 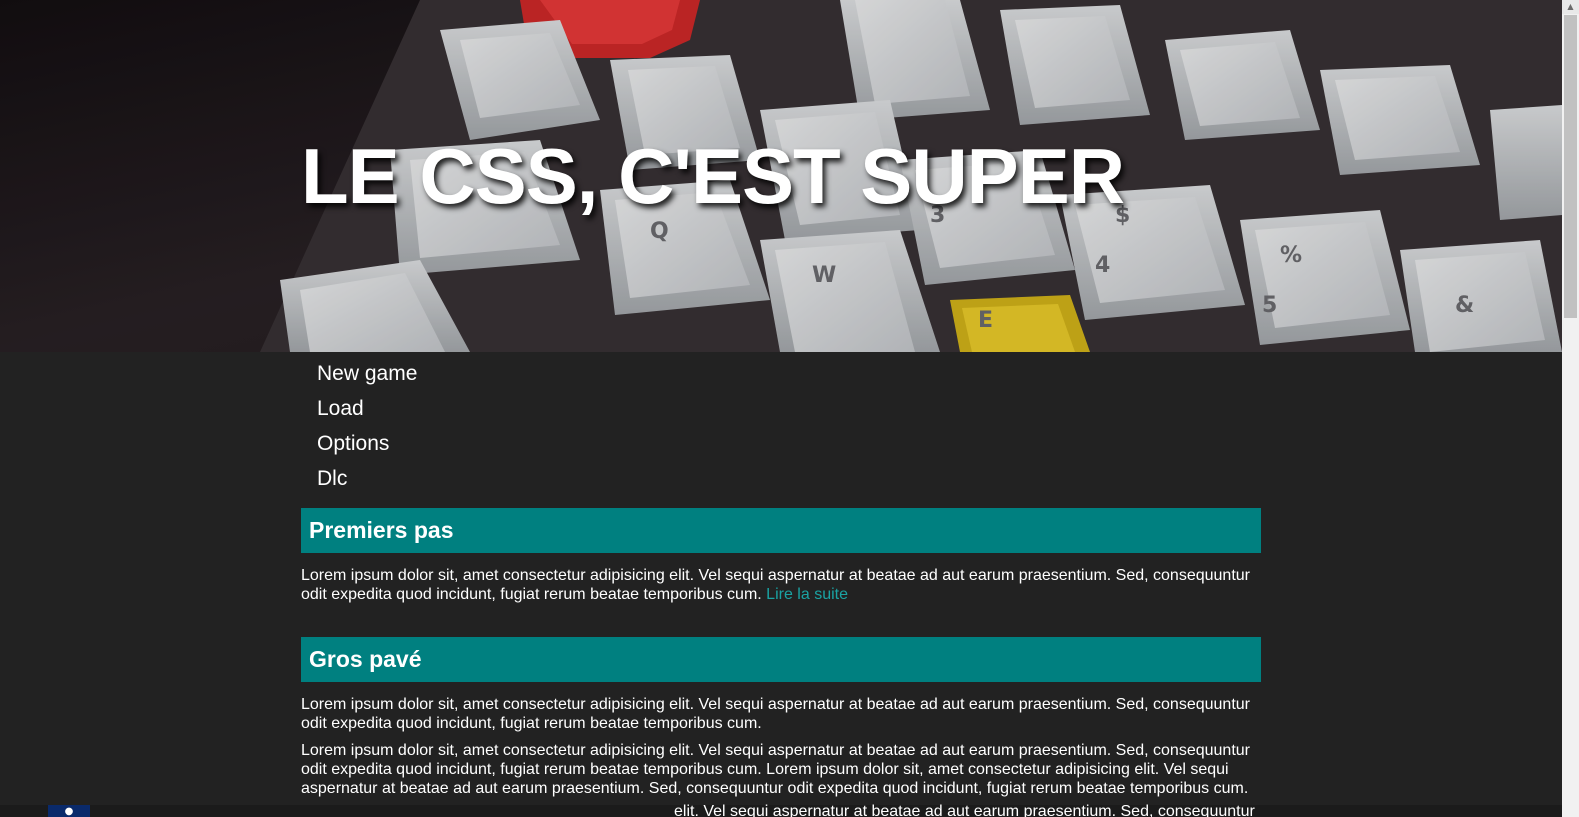 I want to click on game-menu: New game Load Options Dlc, so click(x=781, y=424).